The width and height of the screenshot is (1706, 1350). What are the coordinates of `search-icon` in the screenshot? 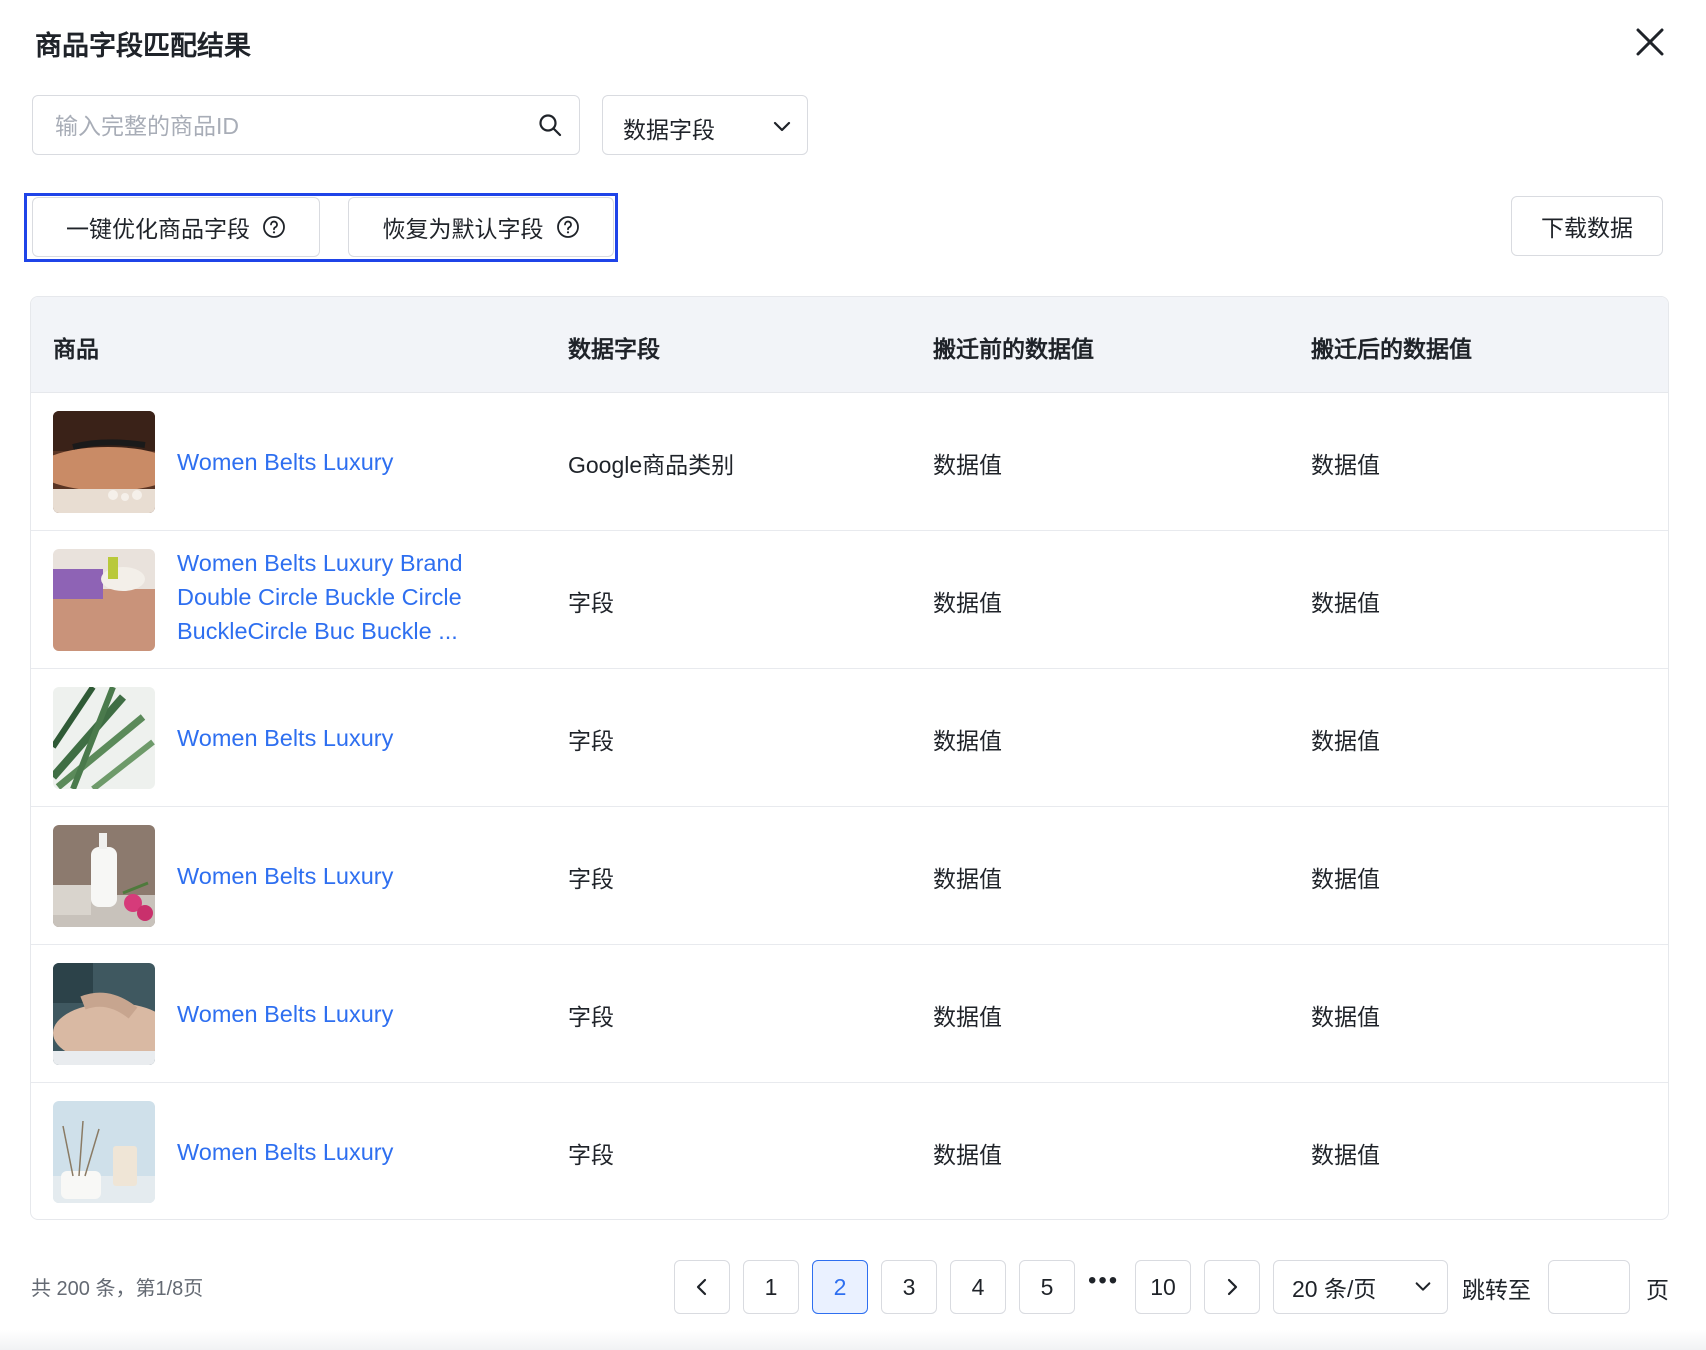 It's located at (550, 125).